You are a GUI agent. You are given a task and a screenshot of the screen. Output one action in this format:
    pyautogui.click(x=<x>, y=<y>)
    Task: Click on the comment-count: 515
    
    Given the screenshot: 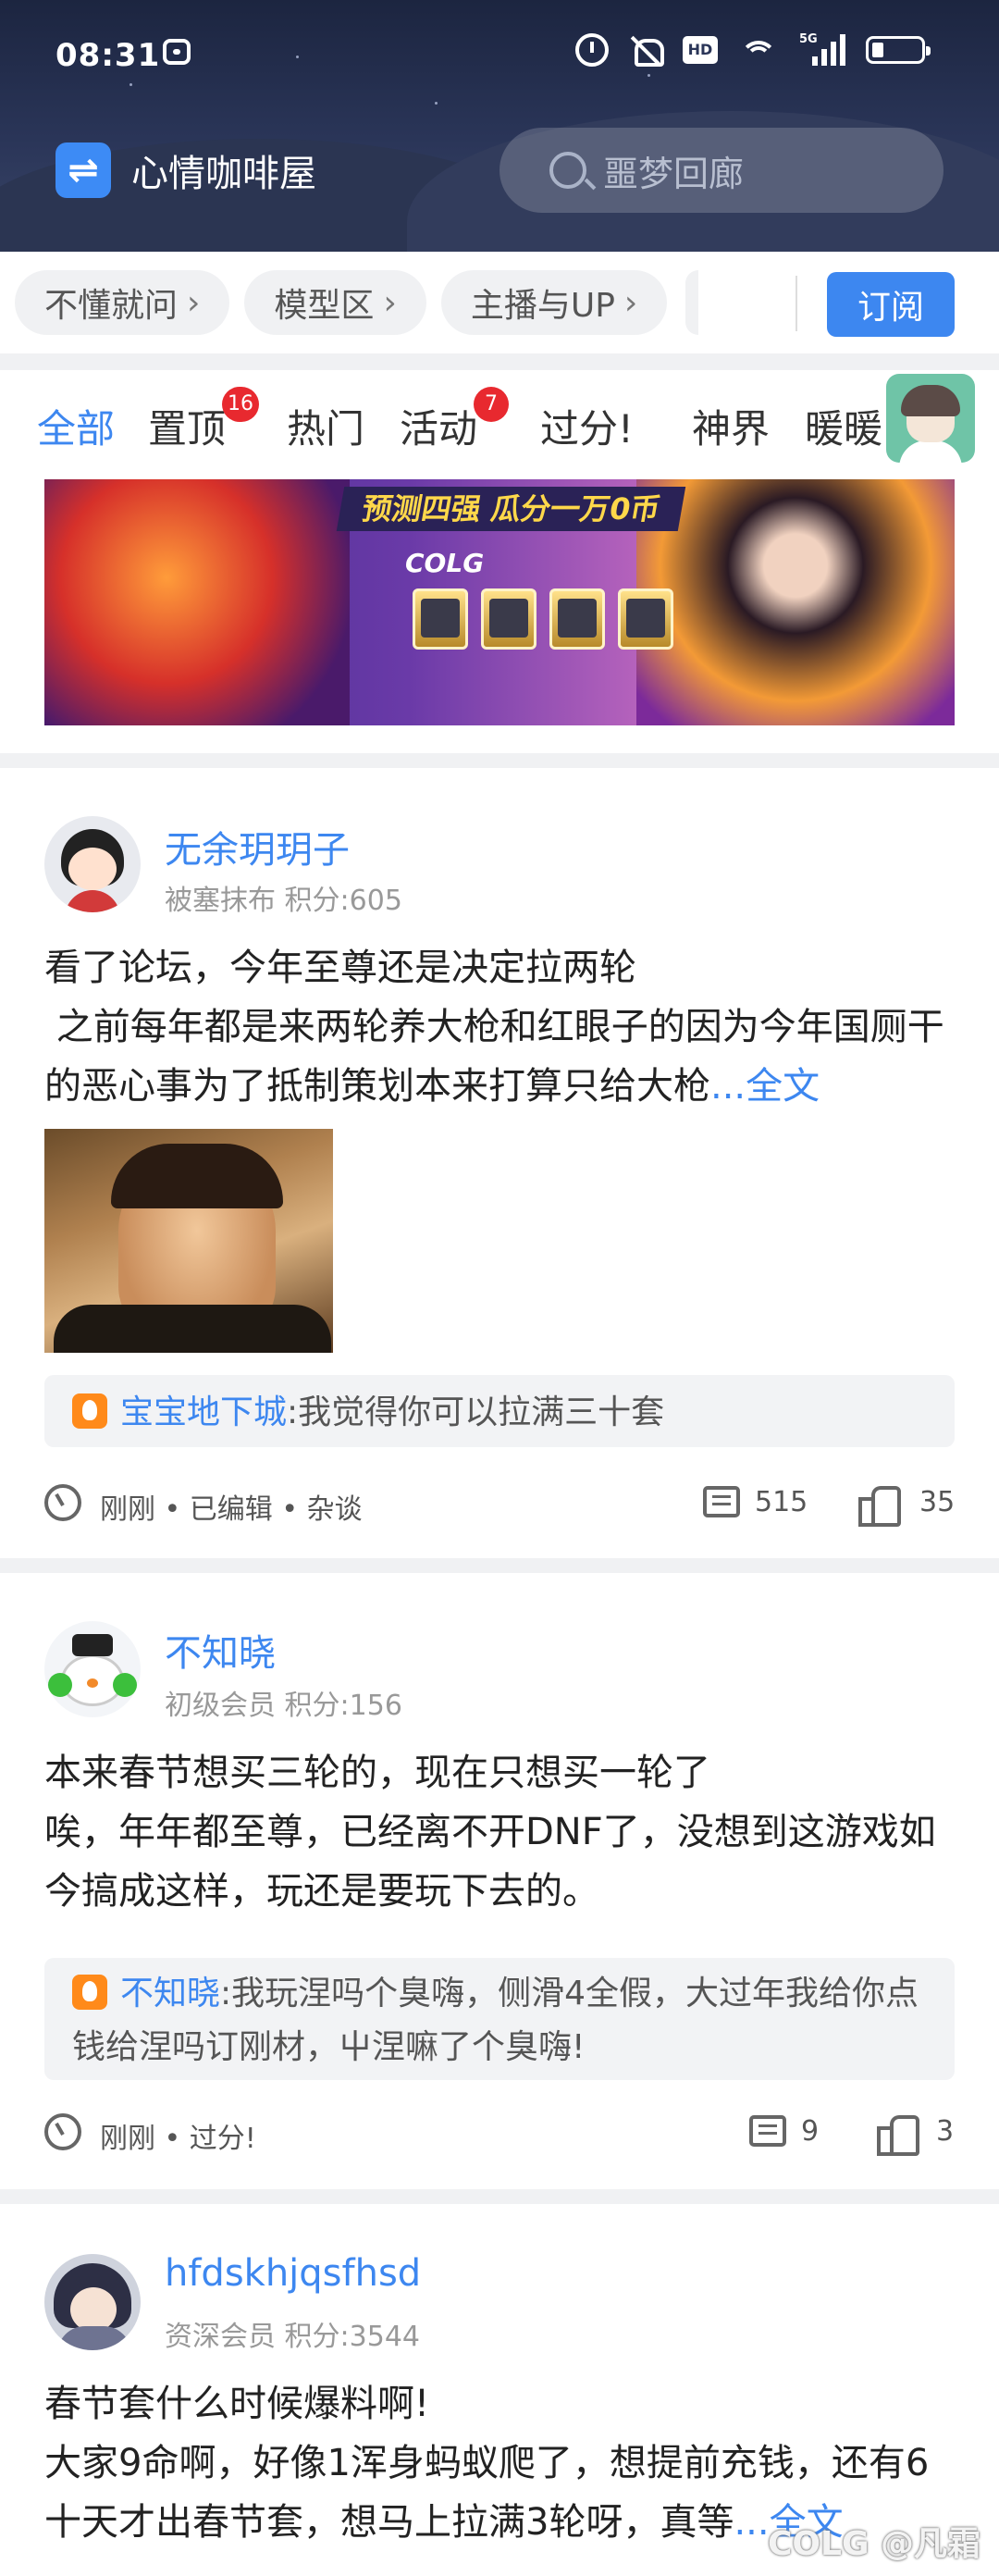 What is the action you would take?
    pyautogui.click(x=782, y=1502)
    